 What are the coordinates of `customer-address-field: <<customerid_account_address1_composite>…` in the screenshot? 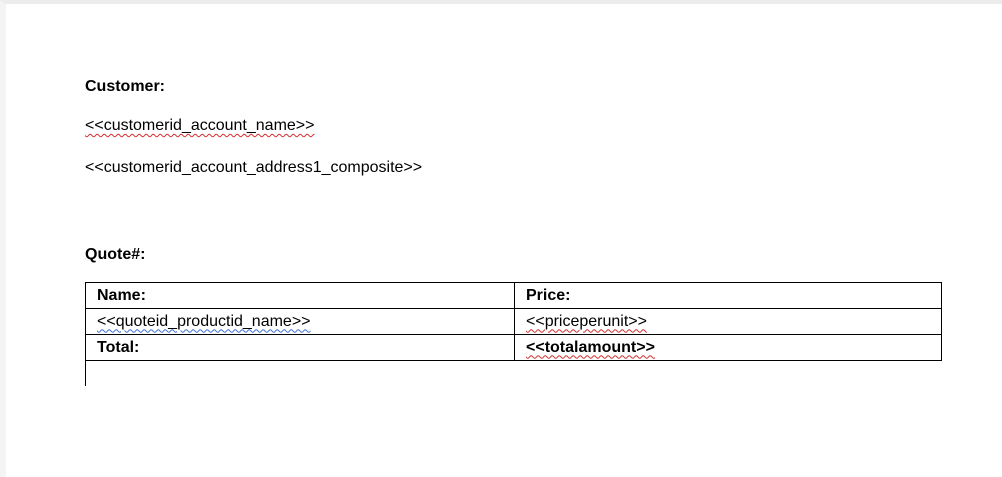 It's located at (254, 167).